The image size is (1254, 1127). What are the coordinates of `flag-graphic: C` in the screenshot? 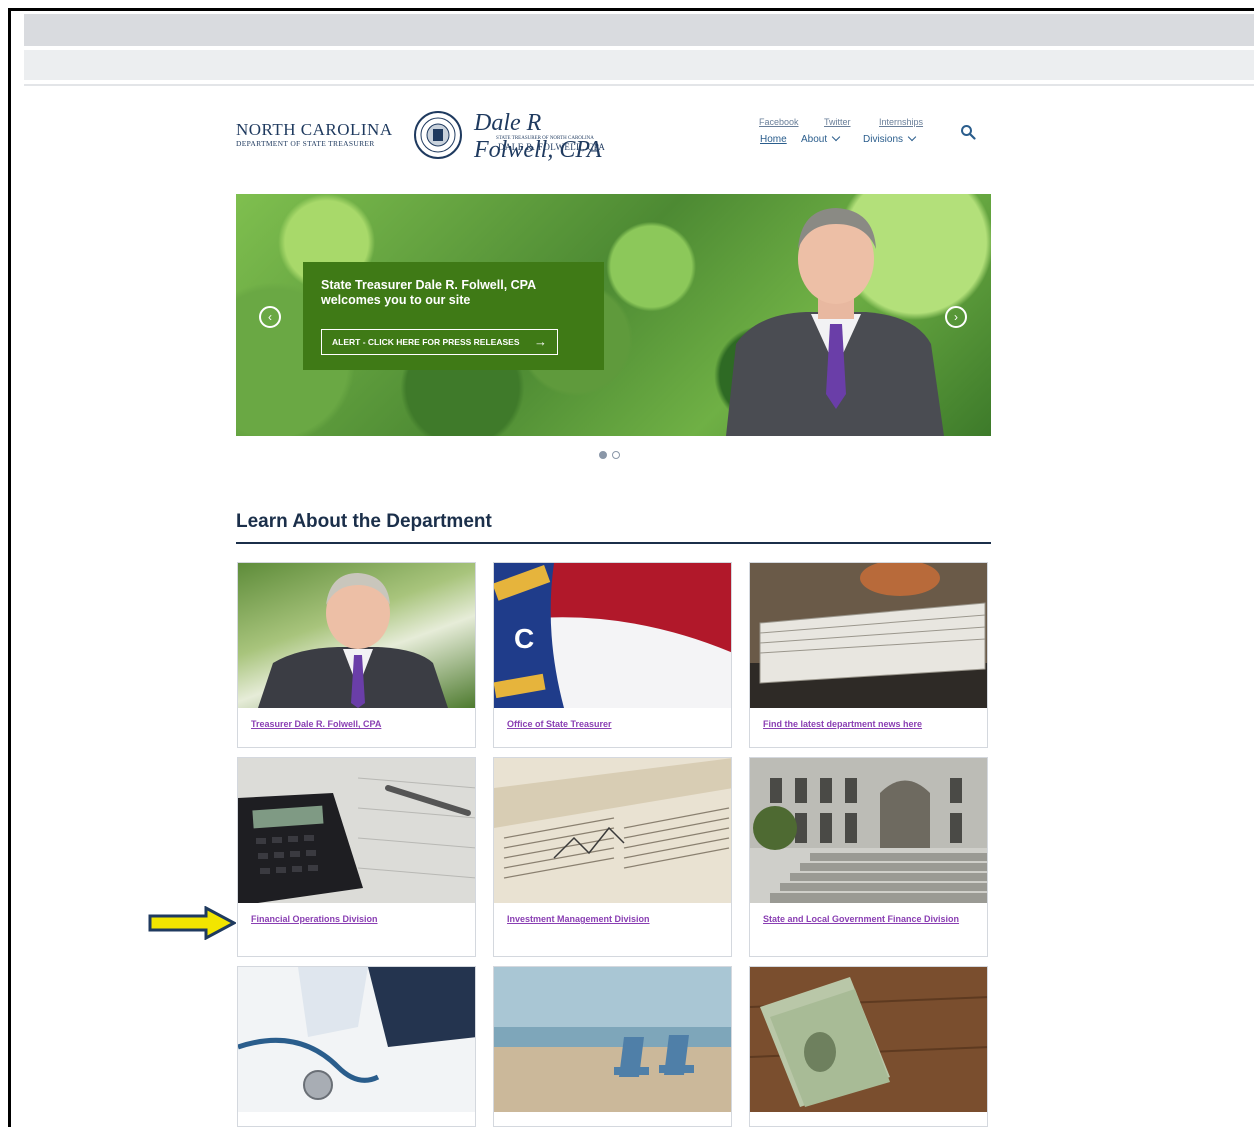 It's located at (612, 635).